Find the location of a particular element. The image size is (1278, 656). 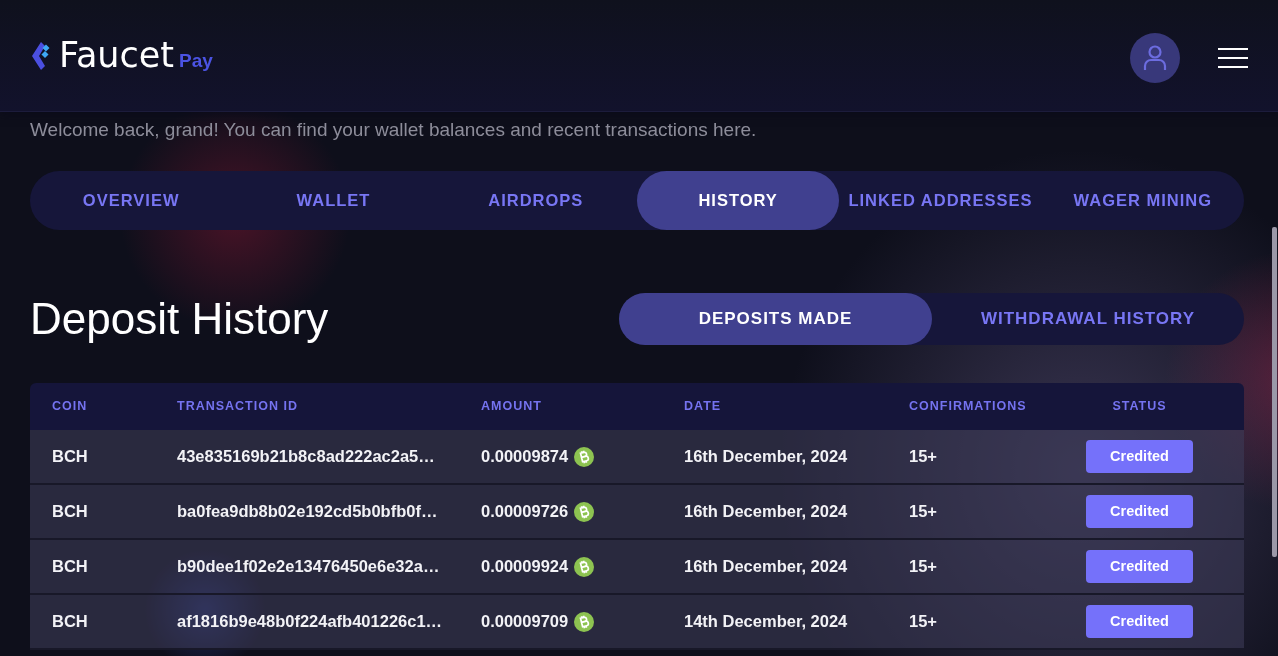

column-header: CONFIRMATIONS is located at coordinates (968, 407).